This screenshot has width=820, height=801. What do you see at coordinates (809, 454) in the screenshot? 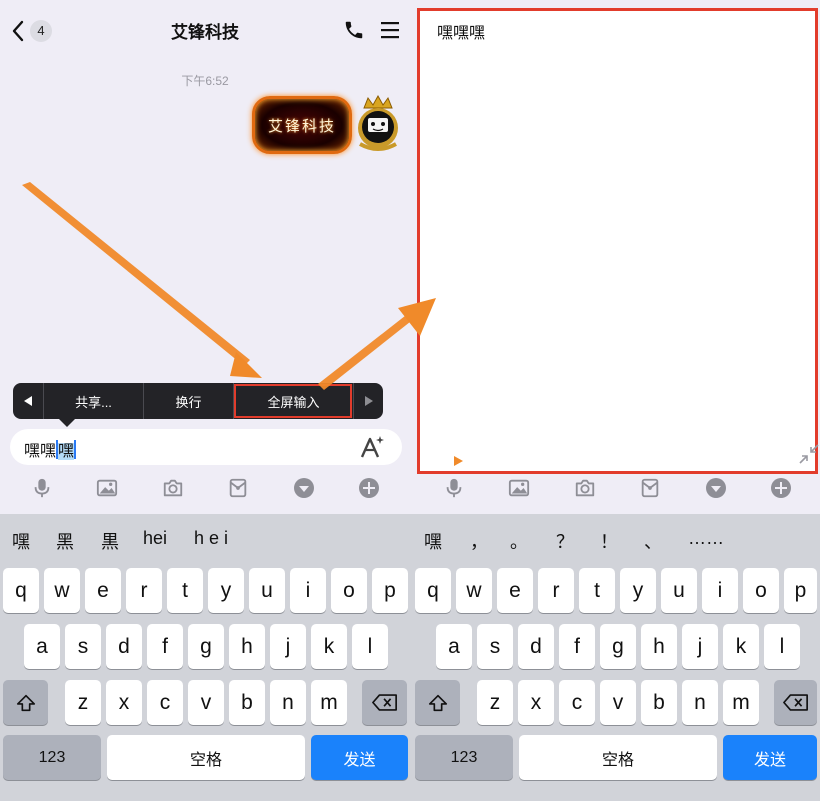
I see `exit-fullscreen-button` at bounding box center [809, 454].